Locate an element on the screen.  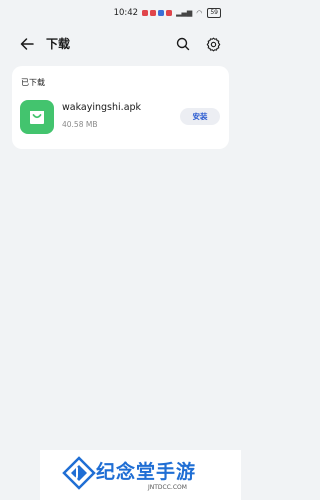
file-name: wakayingshi.apk is located at coordinates (102, 107).